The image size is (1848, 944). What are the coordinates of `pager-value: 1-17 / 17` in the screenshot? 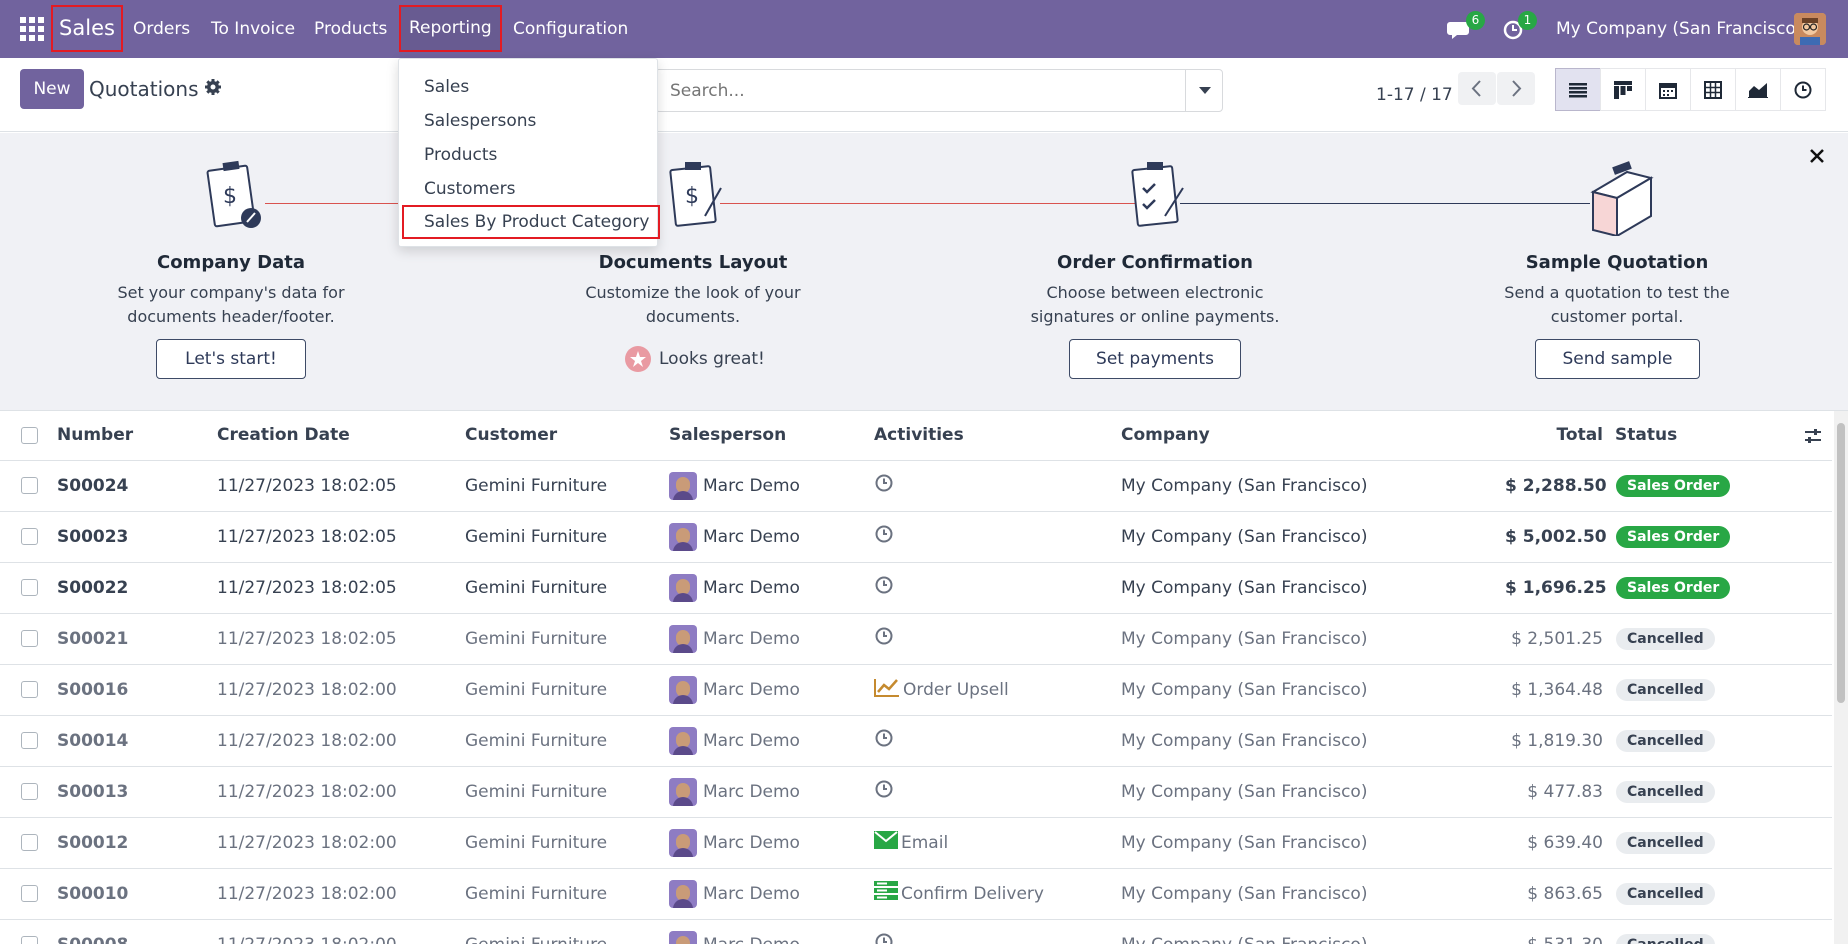 It's located at (1414, 95).